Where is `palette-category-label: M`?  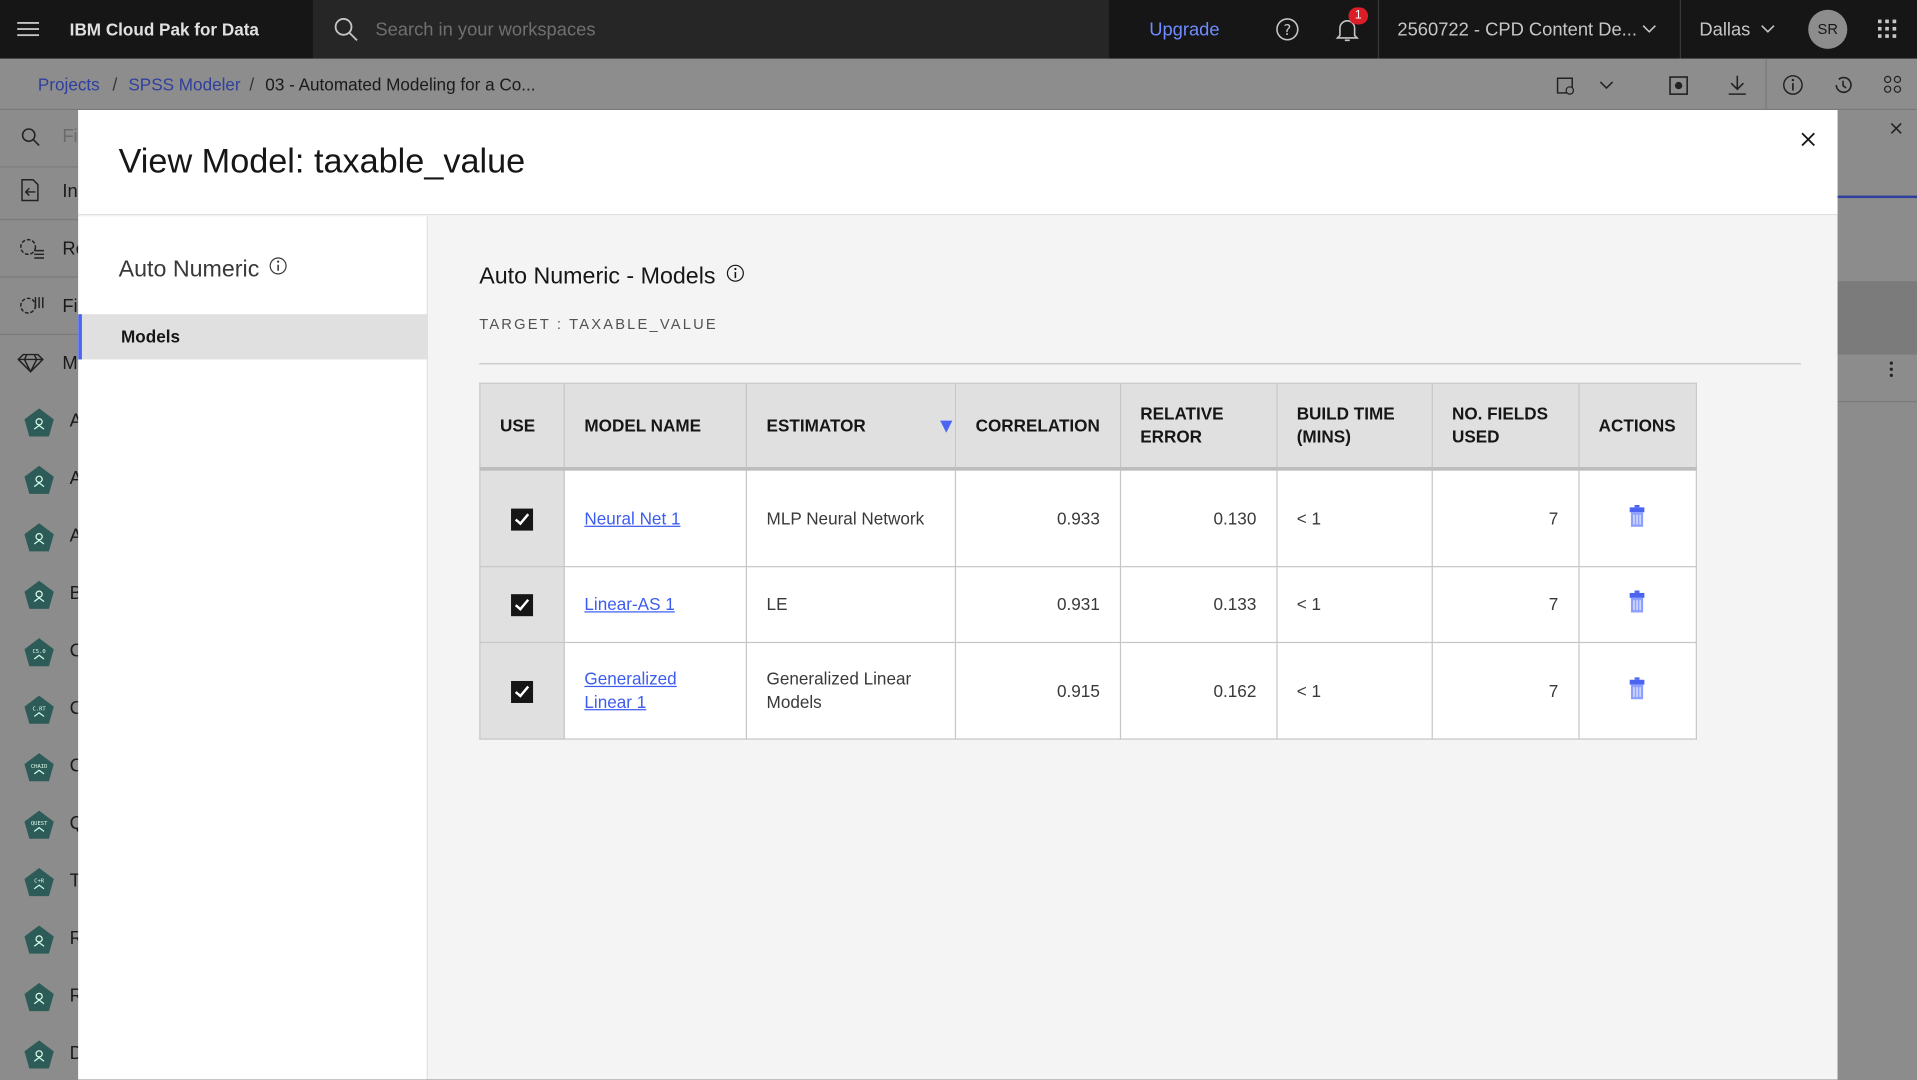
palette-category-label: M is located at coordinates (70, 364).